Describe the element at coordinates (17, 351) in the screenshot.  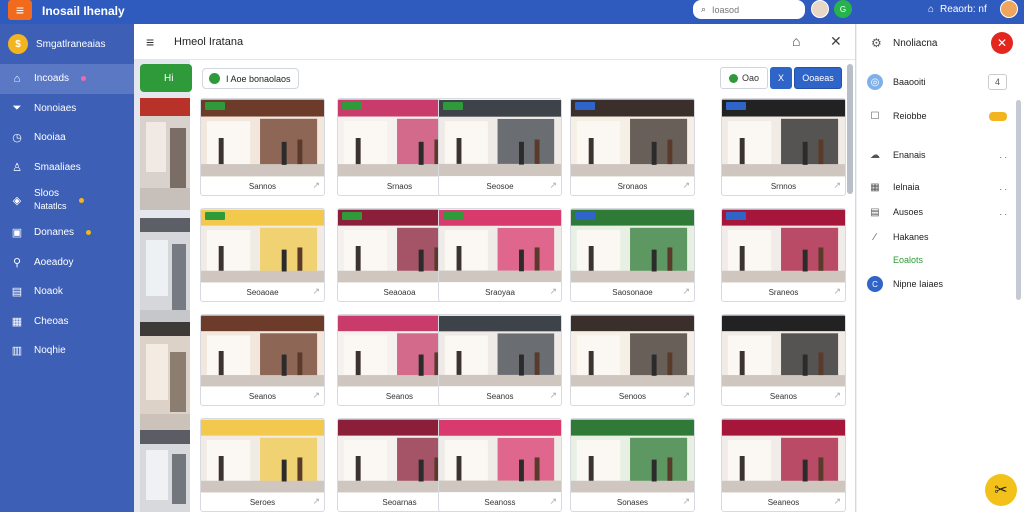
I see `print-icon: ▥` at that location.